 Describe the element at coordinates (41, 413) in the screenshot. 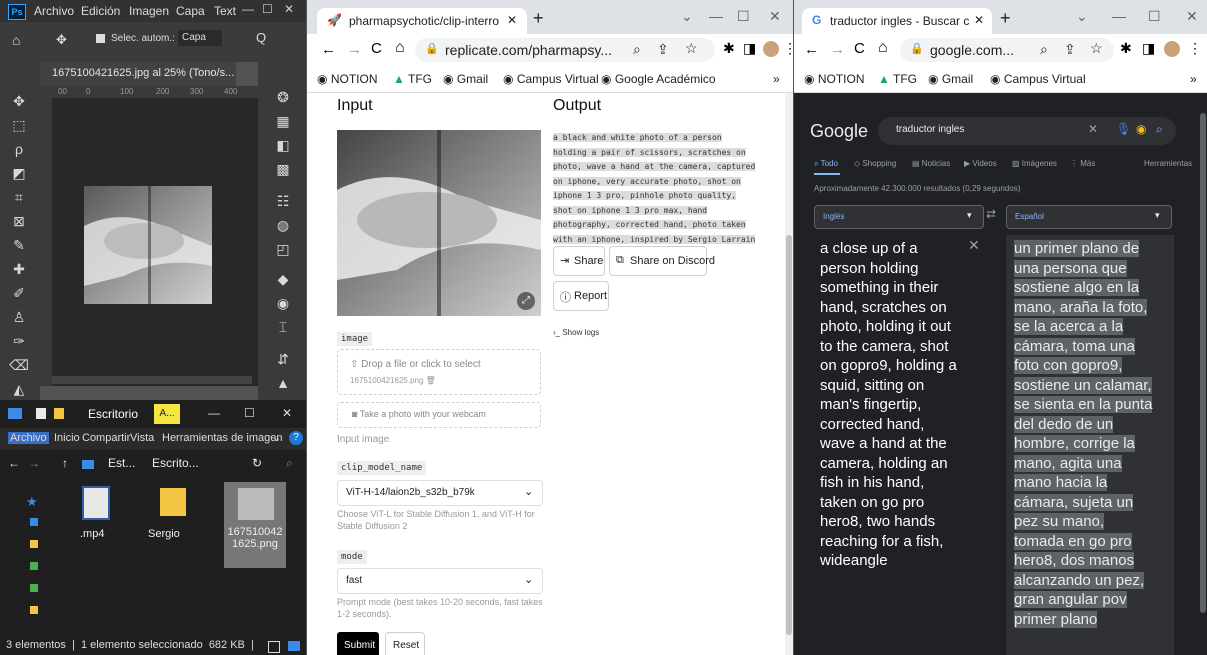

I see `quick-access-icon` at that location.